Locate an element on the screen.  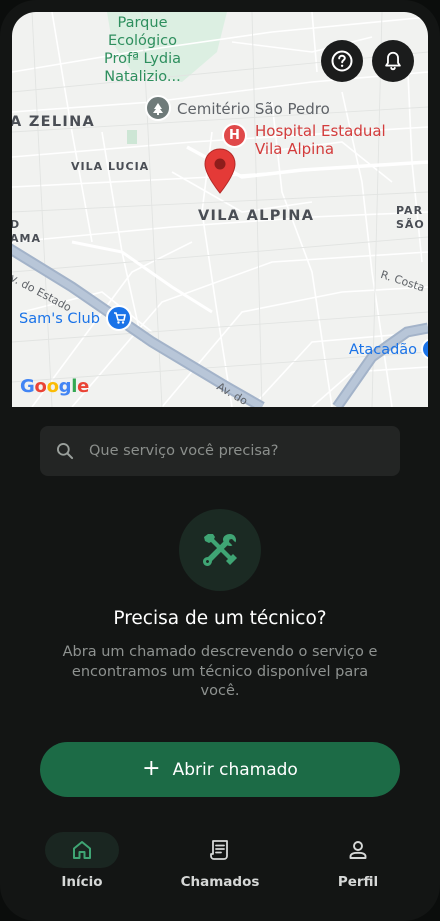
technician-illustration is located at coordinates (220, 550).